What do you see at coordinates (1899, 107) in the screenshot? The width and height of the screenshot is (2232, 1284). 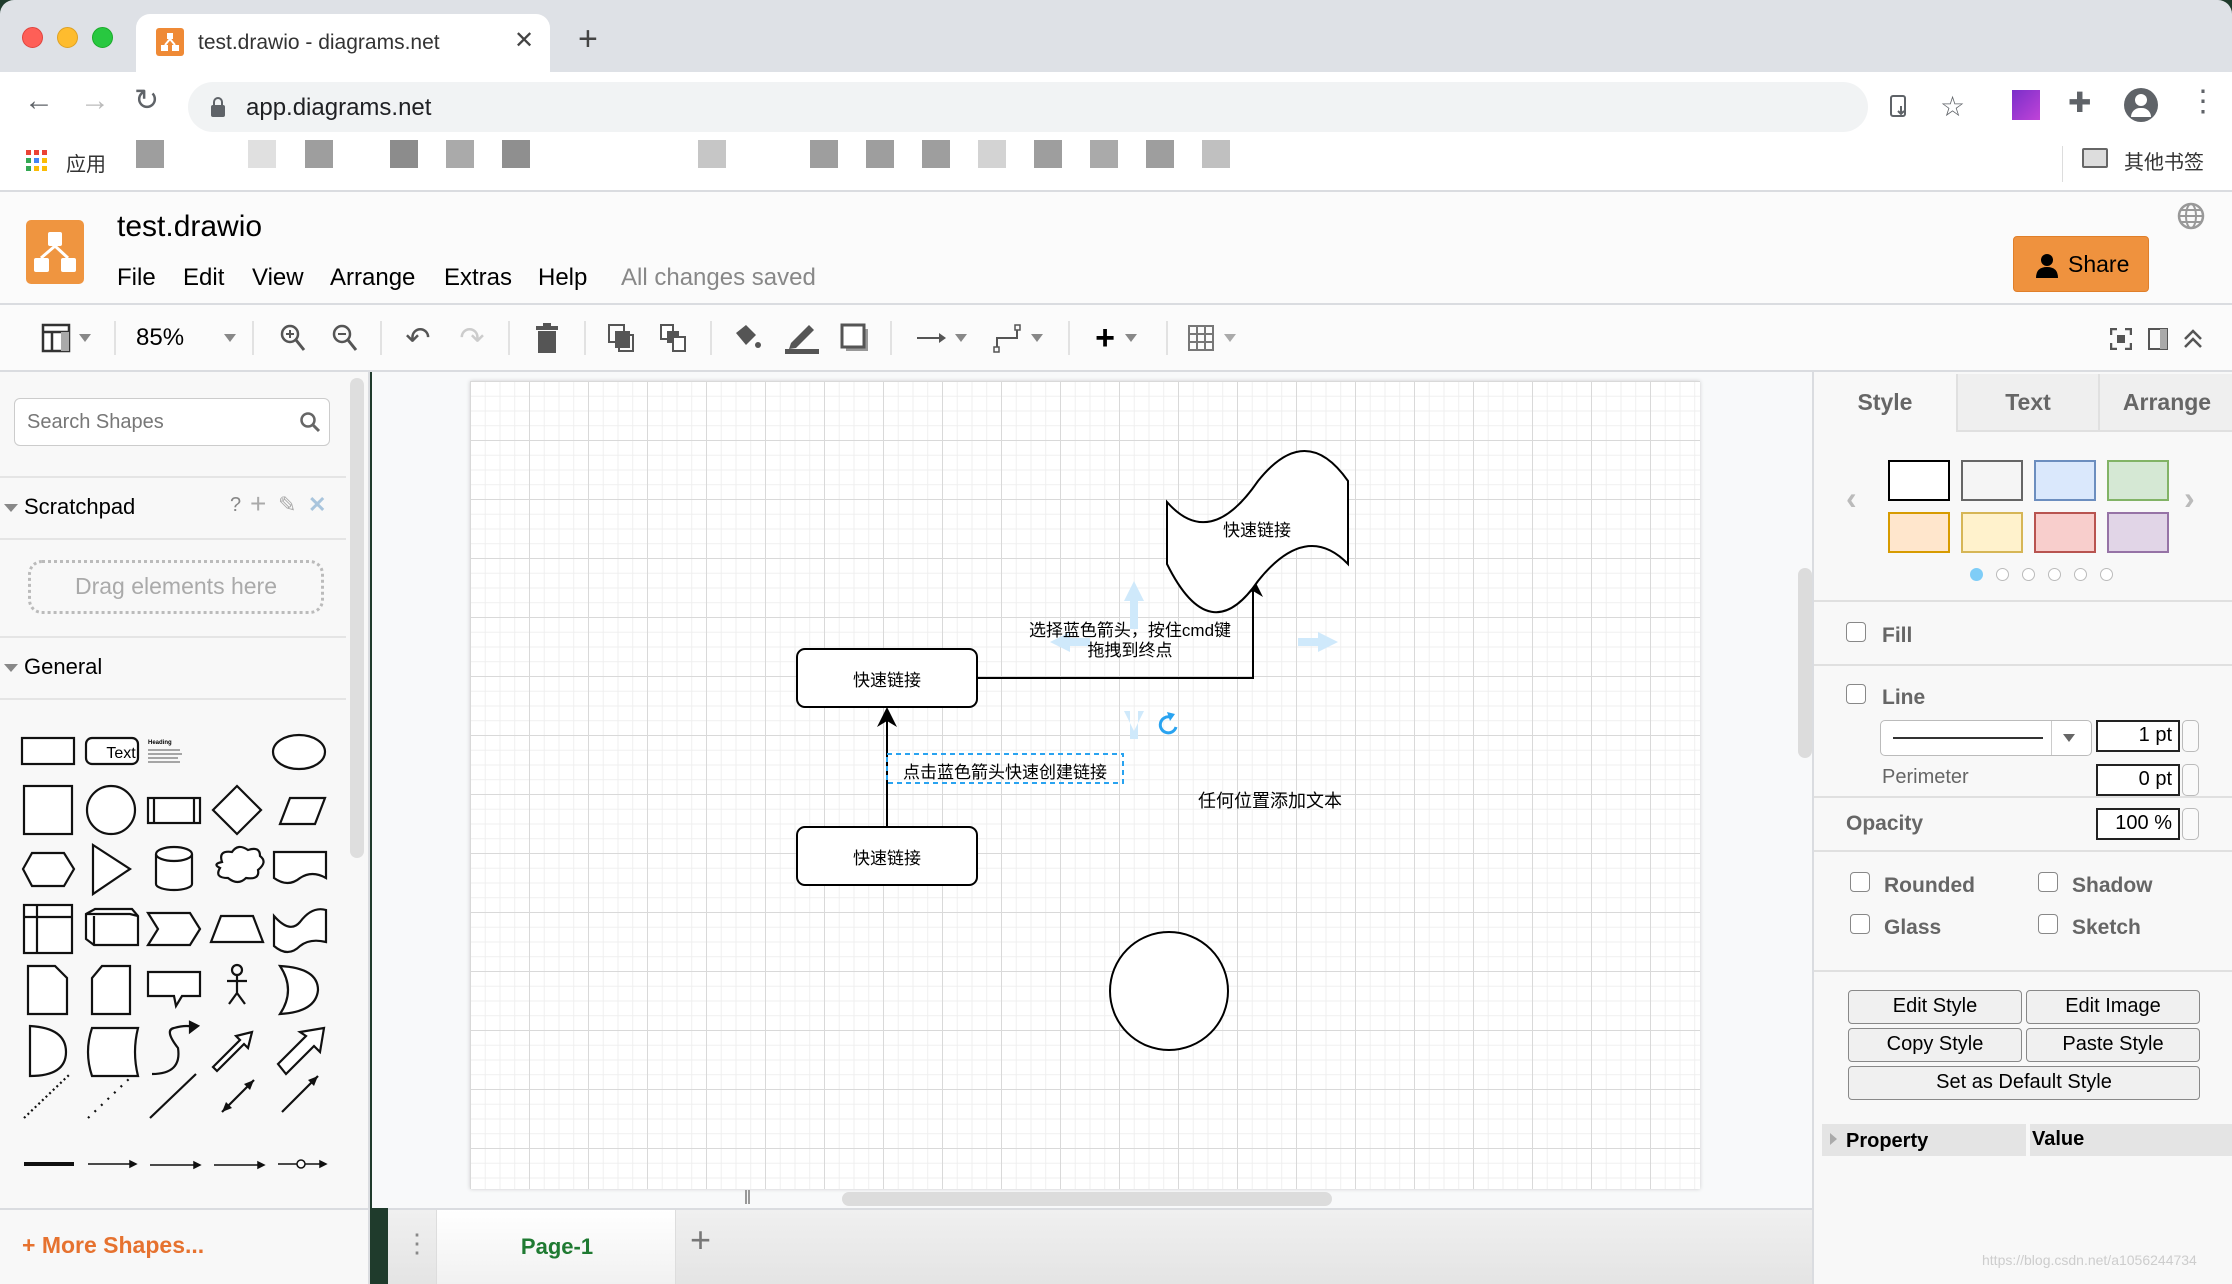 I see `install-icon` at bounding box center [1899, 107].